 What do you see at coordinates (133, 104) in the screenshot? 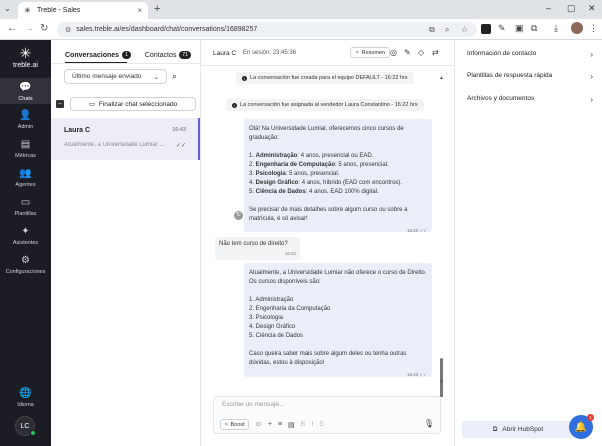
I see `finish-selected-button: ▭ Finalizar chat seleccionado` at bounding box center [133, 104].